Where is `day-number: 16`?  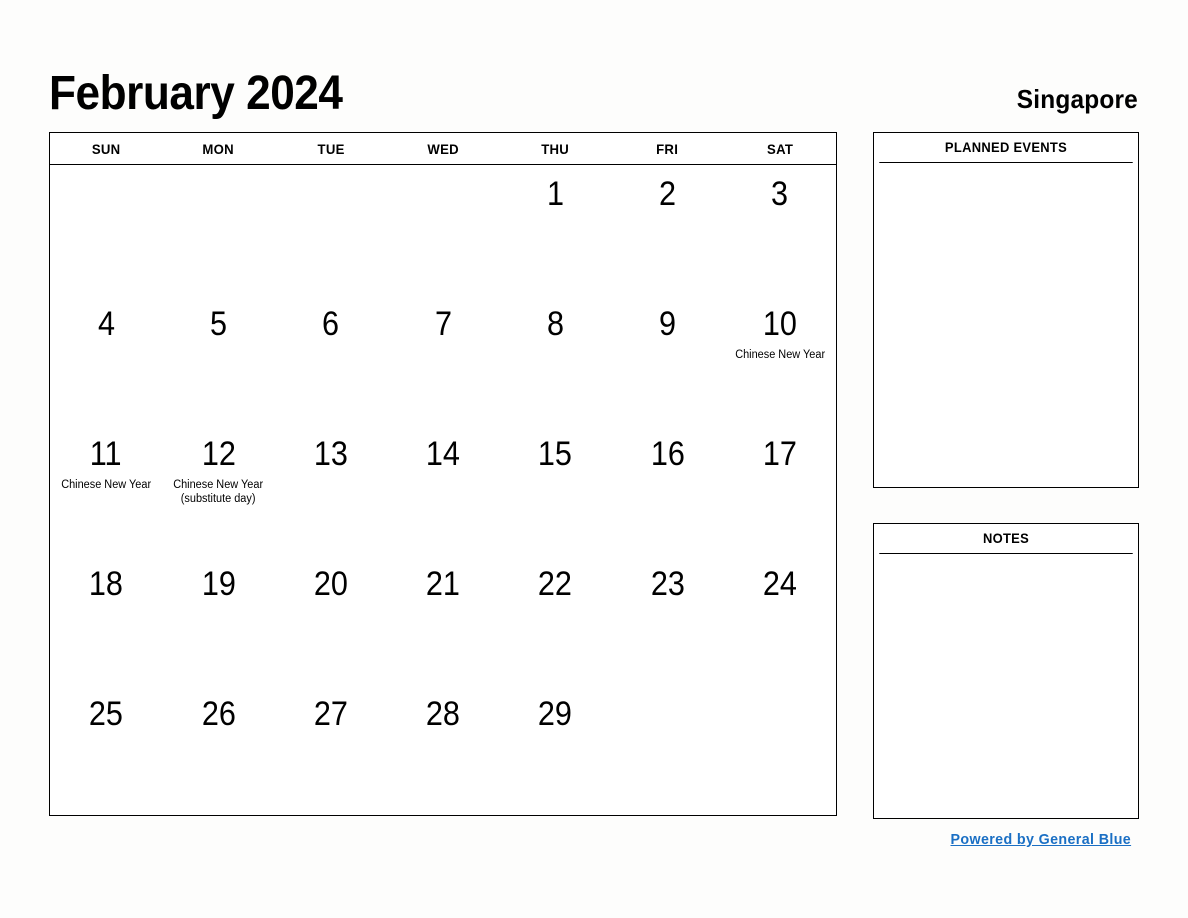
day-number: 16 is located at coordinates (667, 454).